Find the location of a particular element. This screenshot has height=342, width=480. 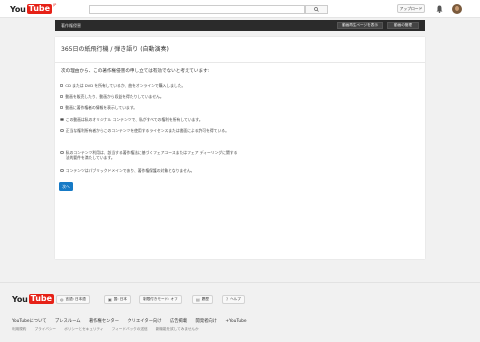

footer-small-link: 新機能を試してみませんか is located at coordinates (177, 329).